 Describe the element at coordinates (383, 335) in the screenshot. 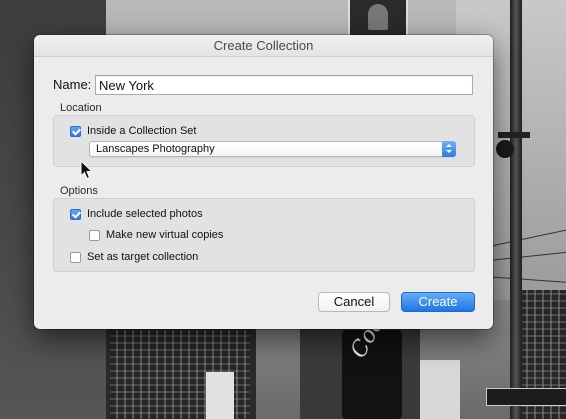

I see `coke-billboard: Coca-Cola` at that location.